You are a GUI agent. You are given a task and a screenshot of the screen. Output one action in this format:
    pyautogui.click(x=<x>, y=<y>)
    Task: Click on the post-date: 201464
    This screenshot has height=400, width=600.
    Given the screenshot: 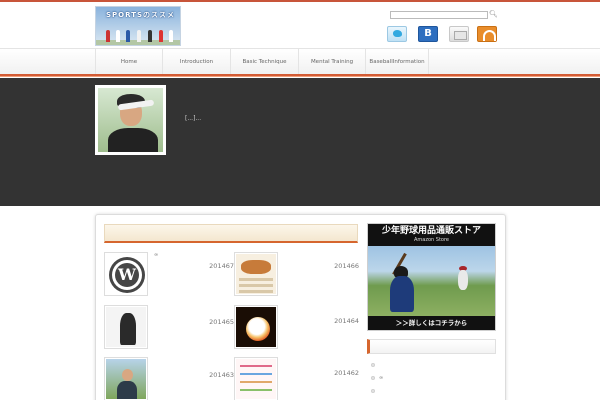 What is the action you would take?
    pyautogui.click(x=346, y=321)
    